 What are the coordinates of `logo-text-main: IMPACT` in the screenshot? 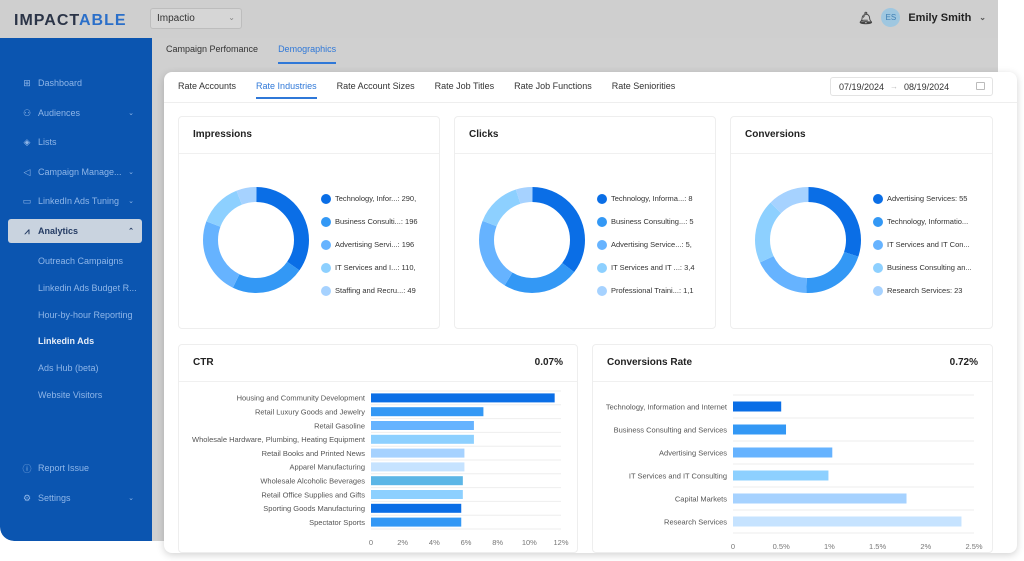 It's located at (46, 20).